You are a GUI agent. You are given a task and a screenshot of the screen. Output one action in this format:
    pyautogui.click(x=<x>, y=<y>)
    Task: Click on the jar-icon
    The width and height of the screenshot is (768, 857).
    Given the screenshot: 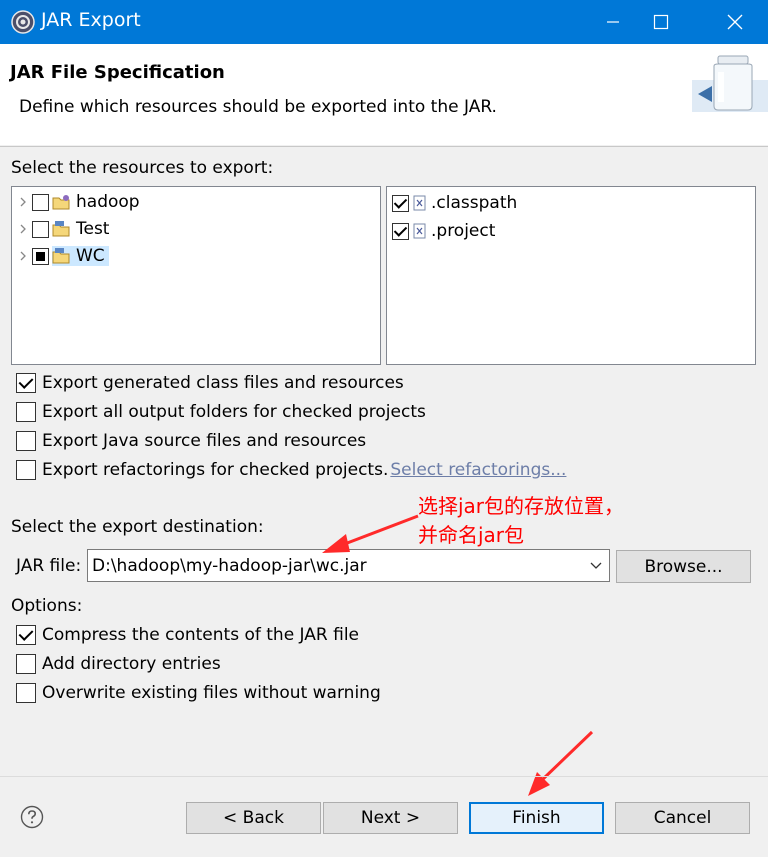 What is the action you would take?
    pyautogui.click(x=730, y=83)
    